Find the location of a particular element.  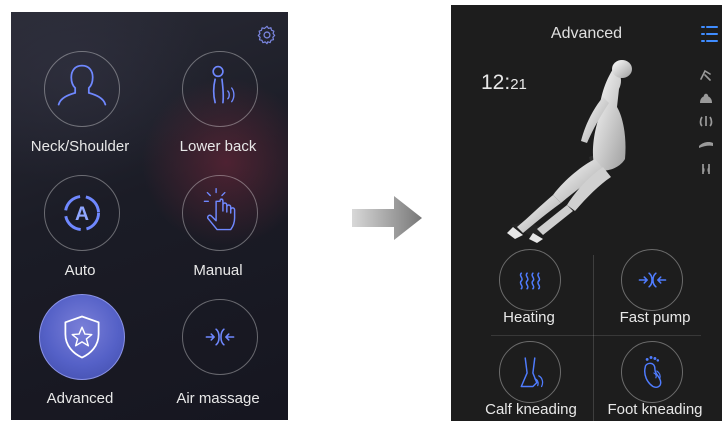

recline-icon is located at coordinates (705, 75).